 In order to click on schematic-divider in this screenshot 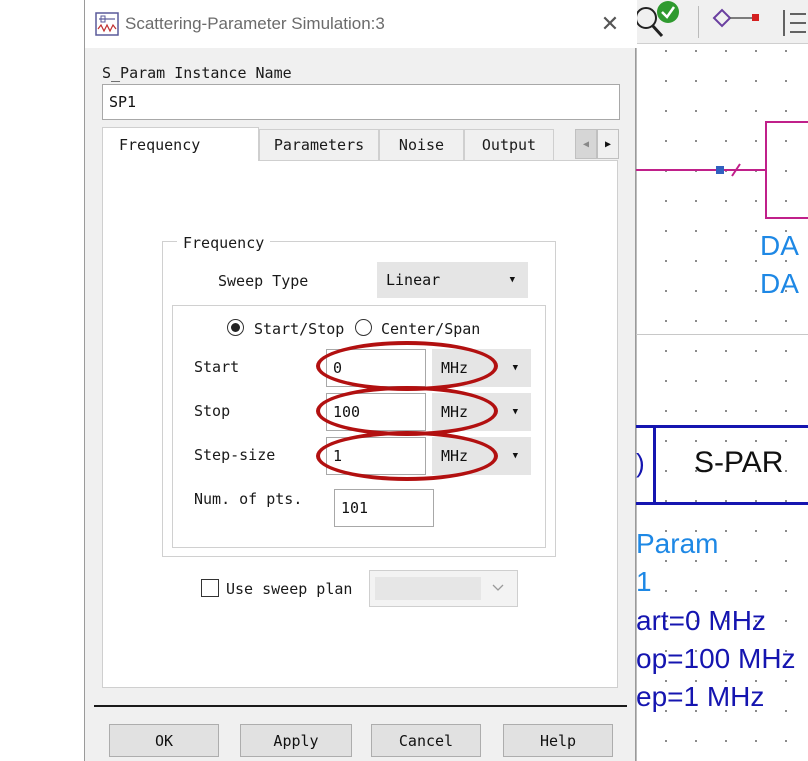, I will do `click(722, 334)`.